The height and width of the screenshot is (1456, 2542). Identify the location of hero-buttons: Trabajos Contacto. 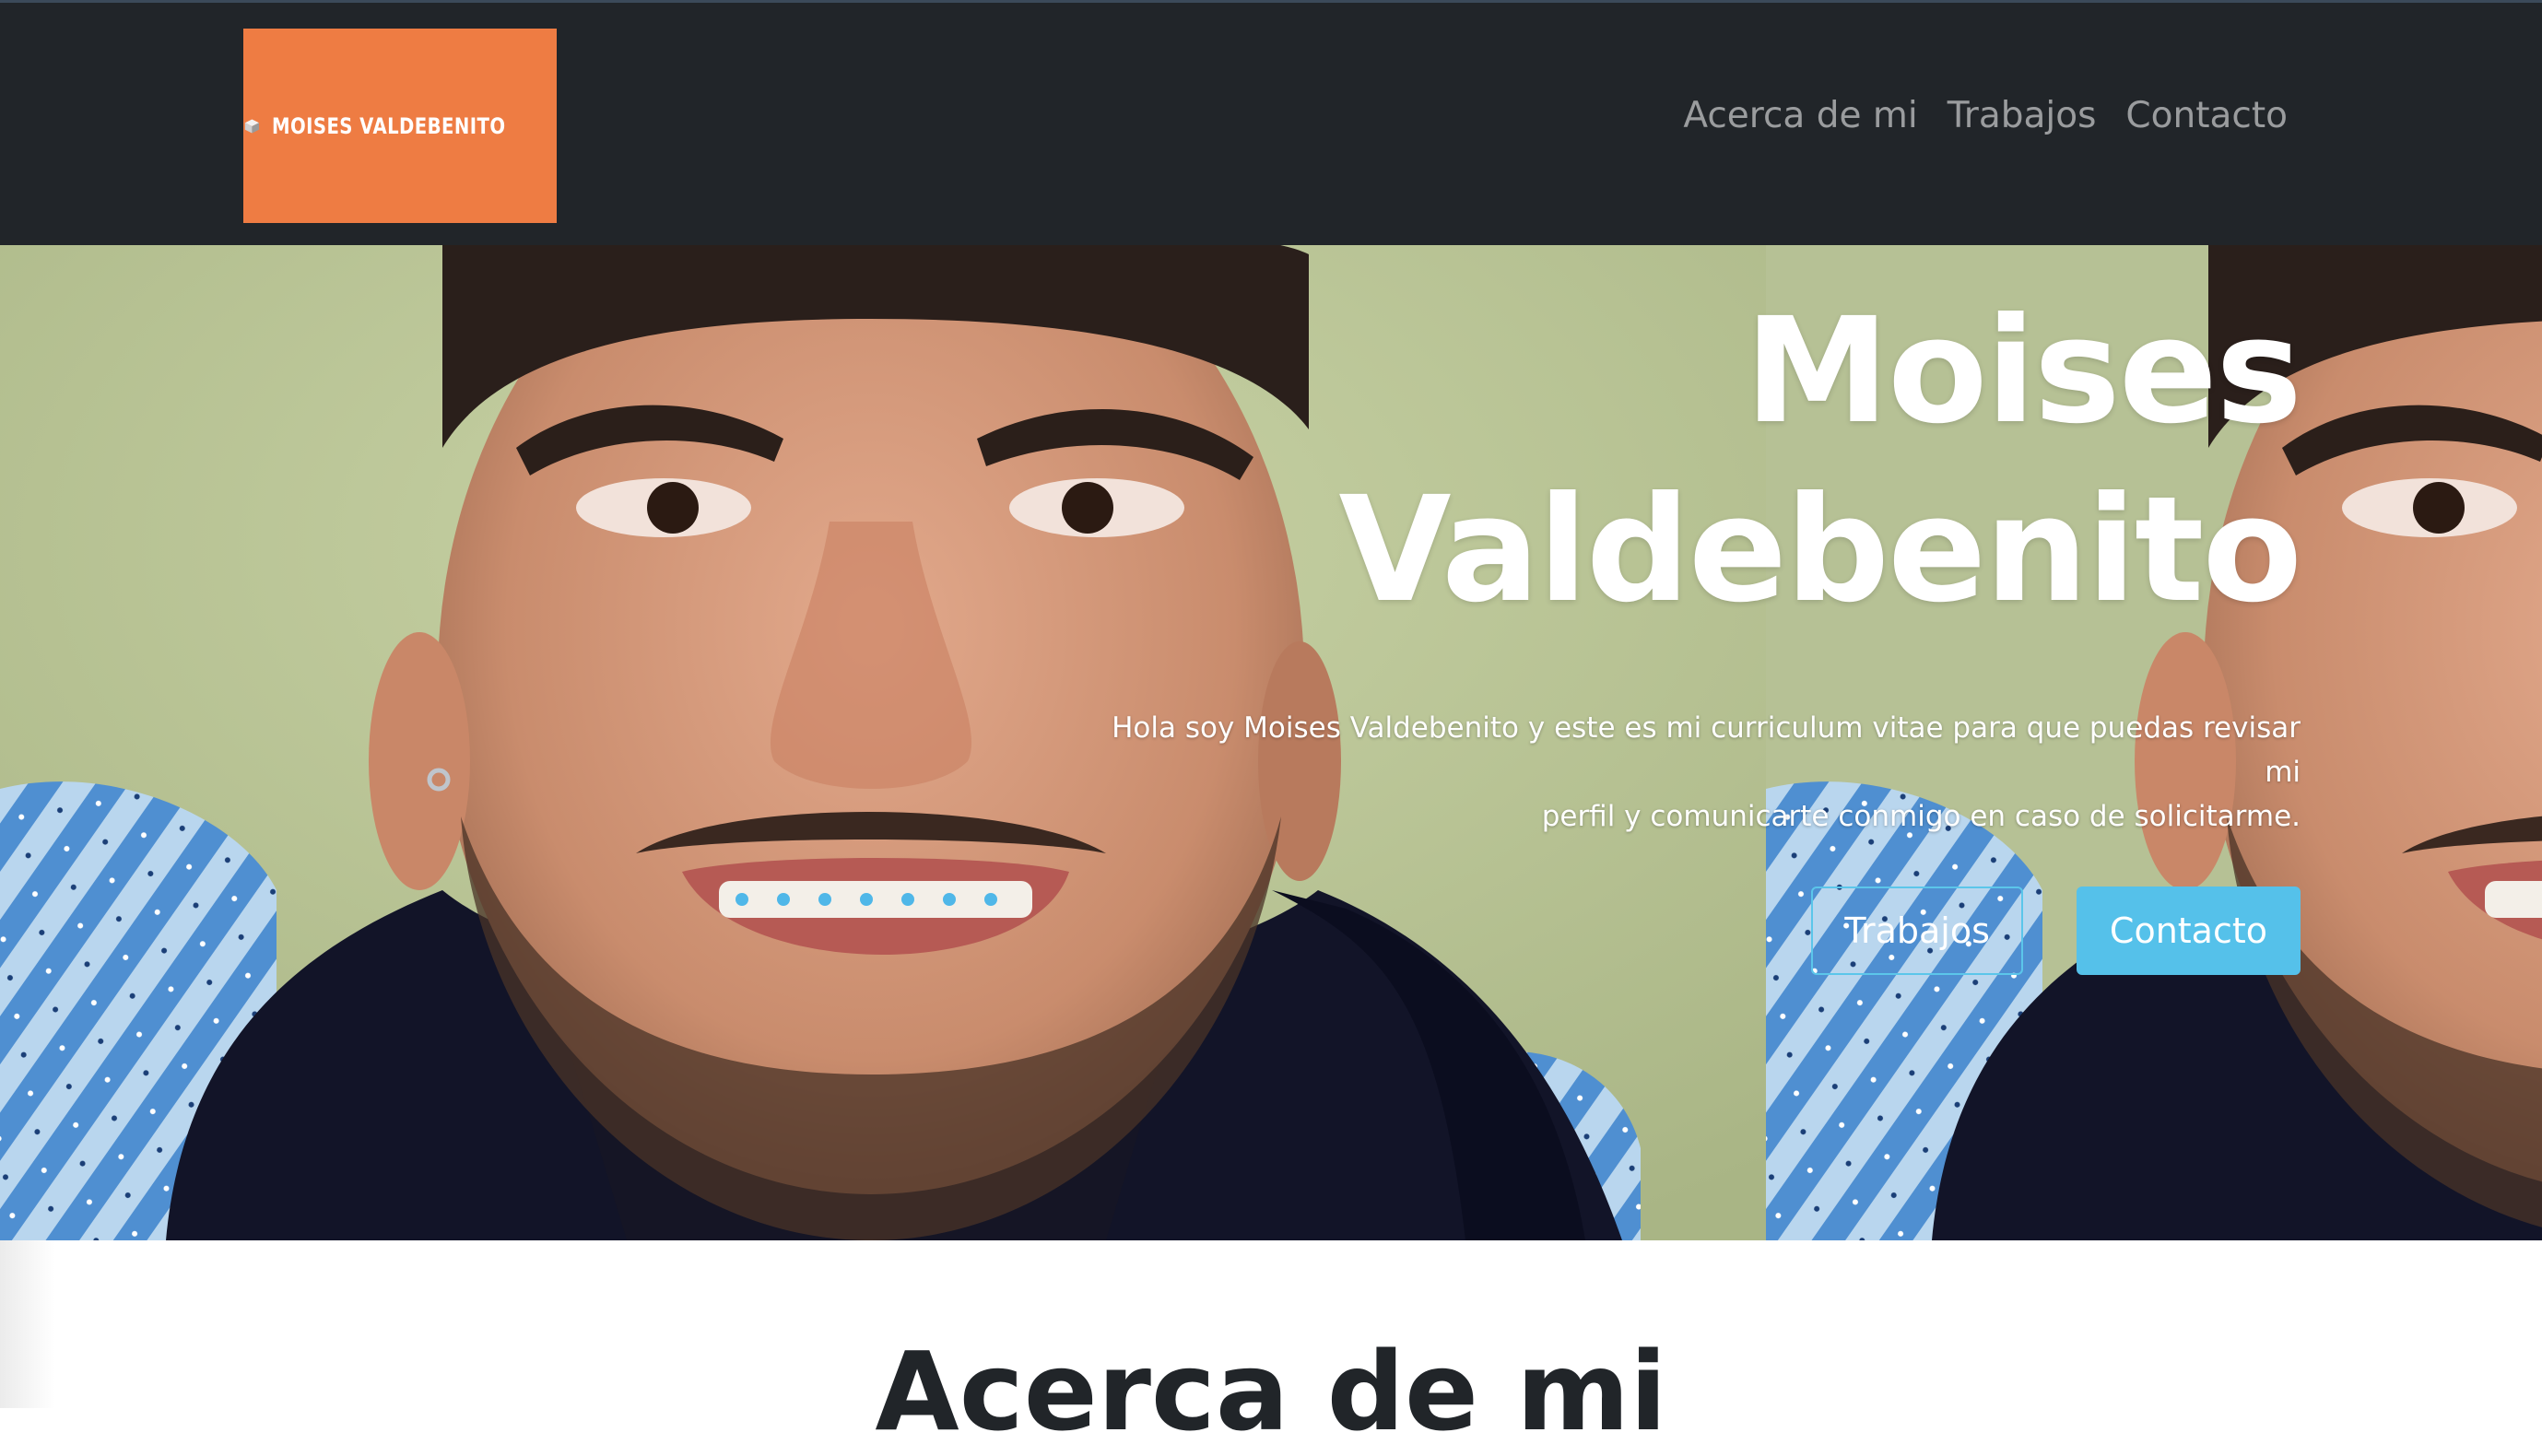
(2056, 931).